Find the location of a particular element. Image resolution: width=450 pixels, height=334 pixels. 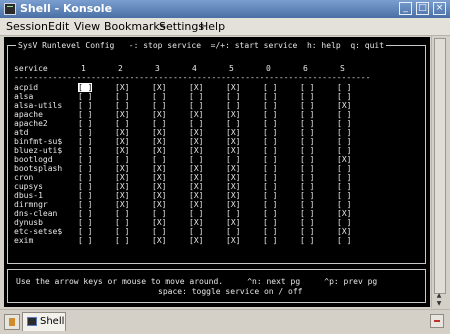

menu-bookmarks: Bookmarks is located at coordinates (134, 26).